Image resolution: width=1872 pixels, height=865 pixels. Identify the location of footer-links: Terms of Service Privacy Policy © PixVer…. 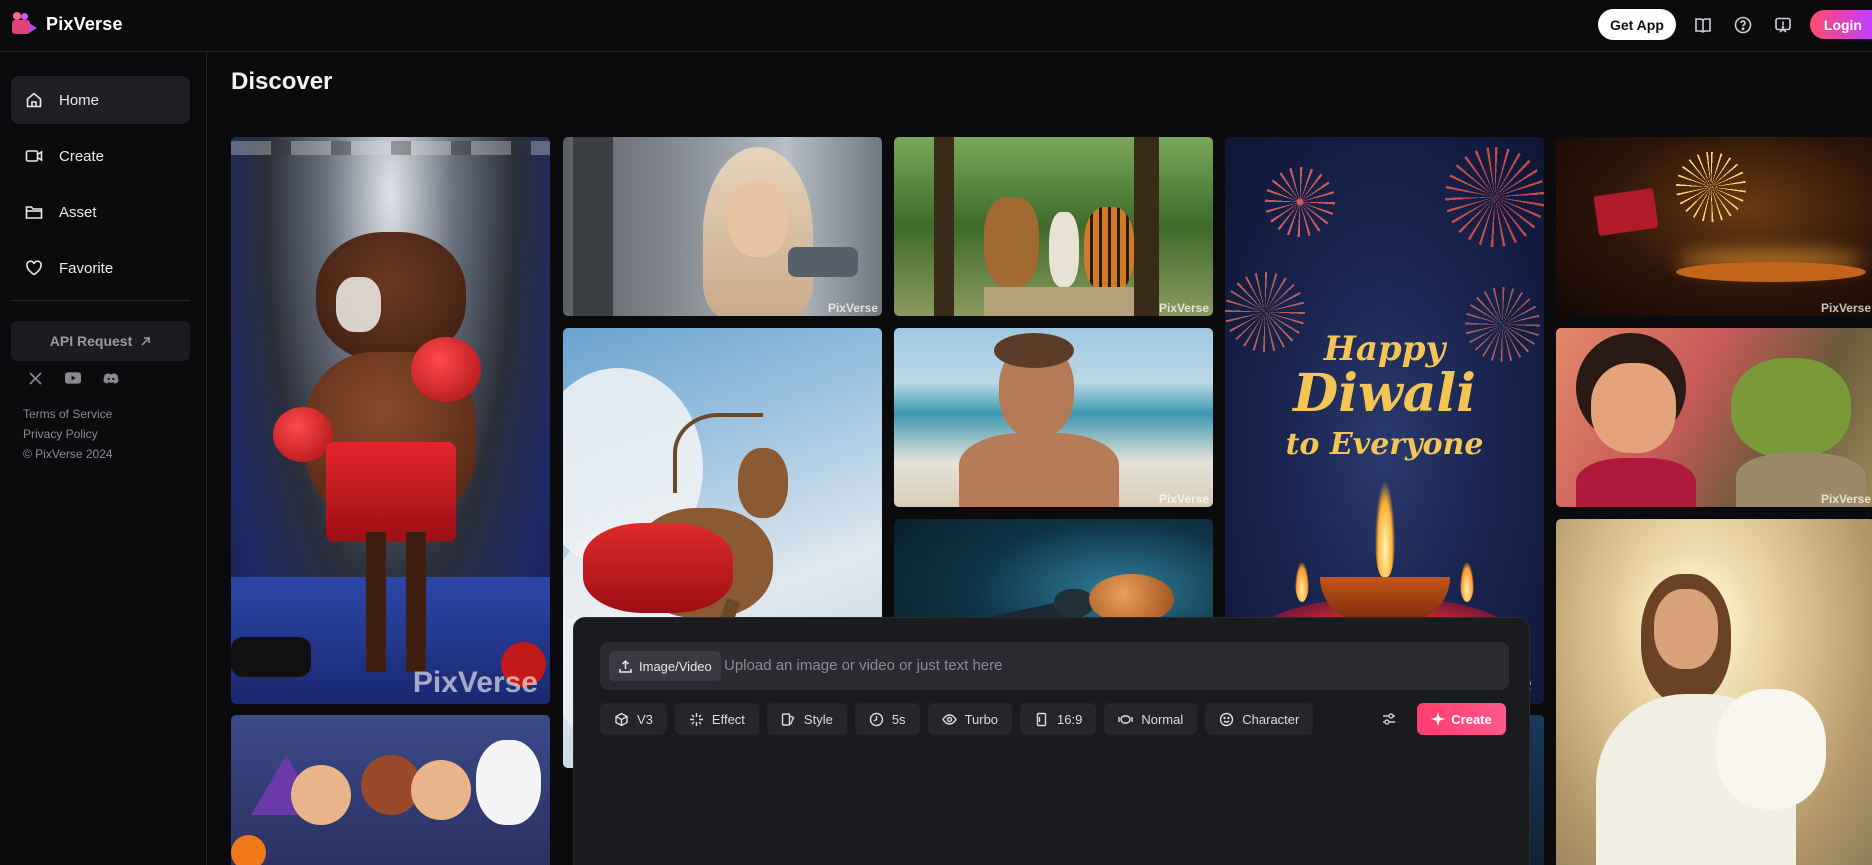
(68, 434).